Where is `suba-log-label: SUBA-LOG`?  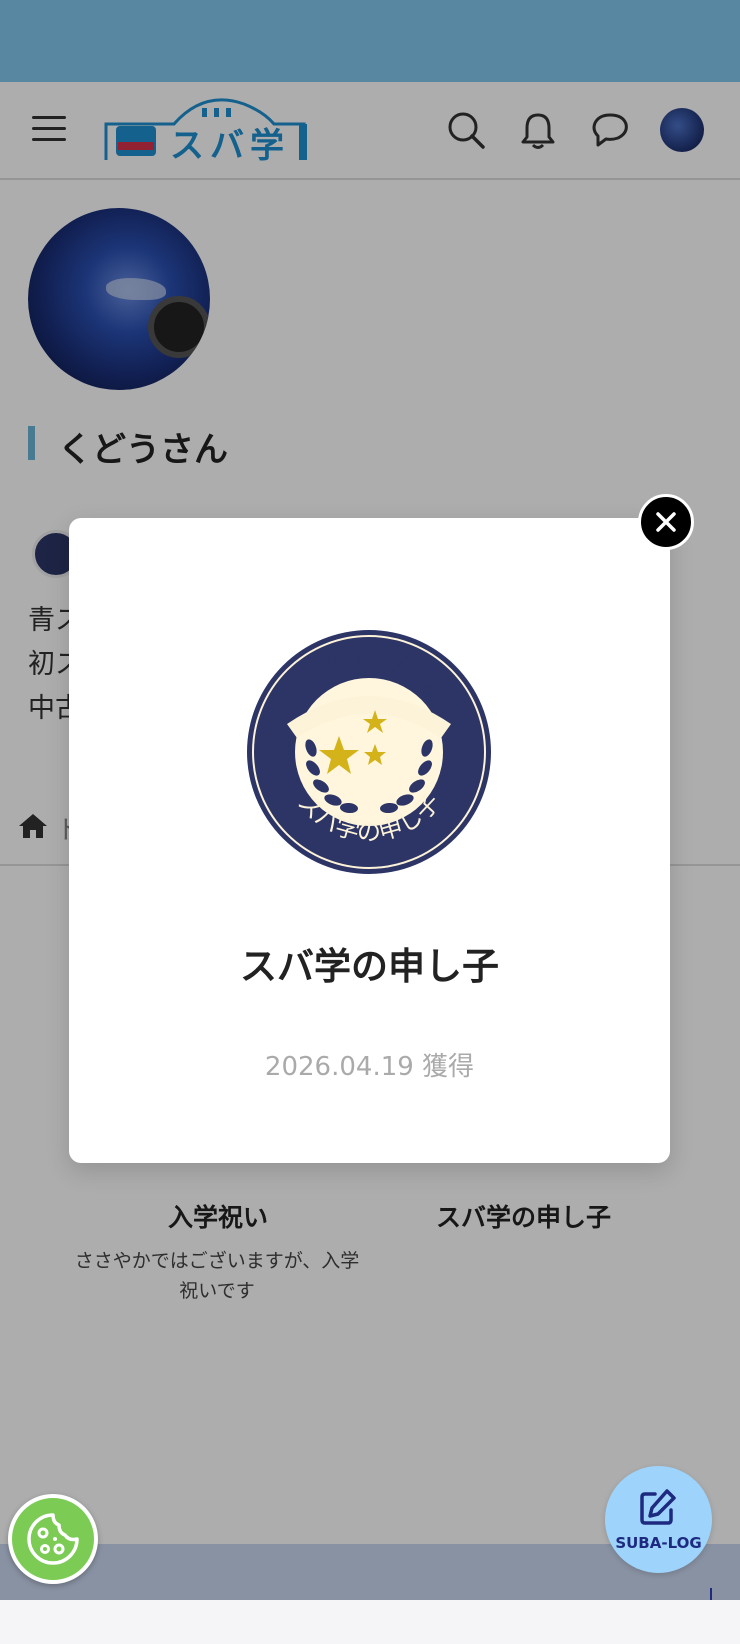
suba-log-label: SUBA-LOG is located at coordinates (658, 1543).